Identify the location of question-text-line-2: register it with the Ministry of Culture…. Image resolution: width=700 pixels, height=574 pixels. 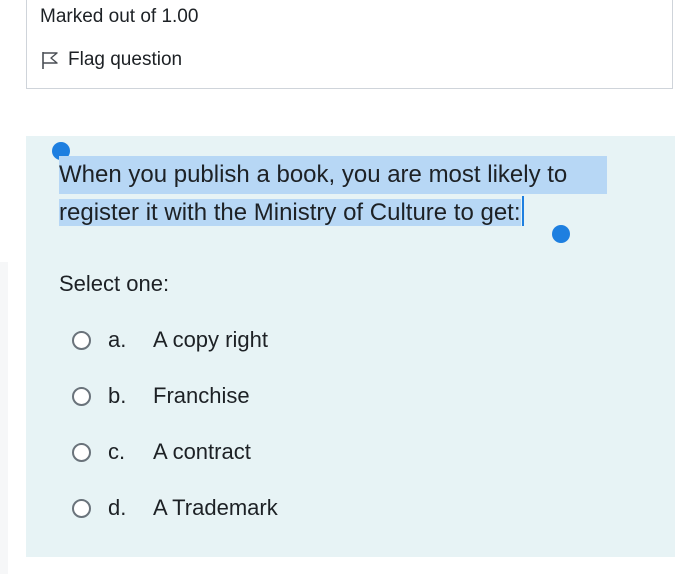
(290, 212).